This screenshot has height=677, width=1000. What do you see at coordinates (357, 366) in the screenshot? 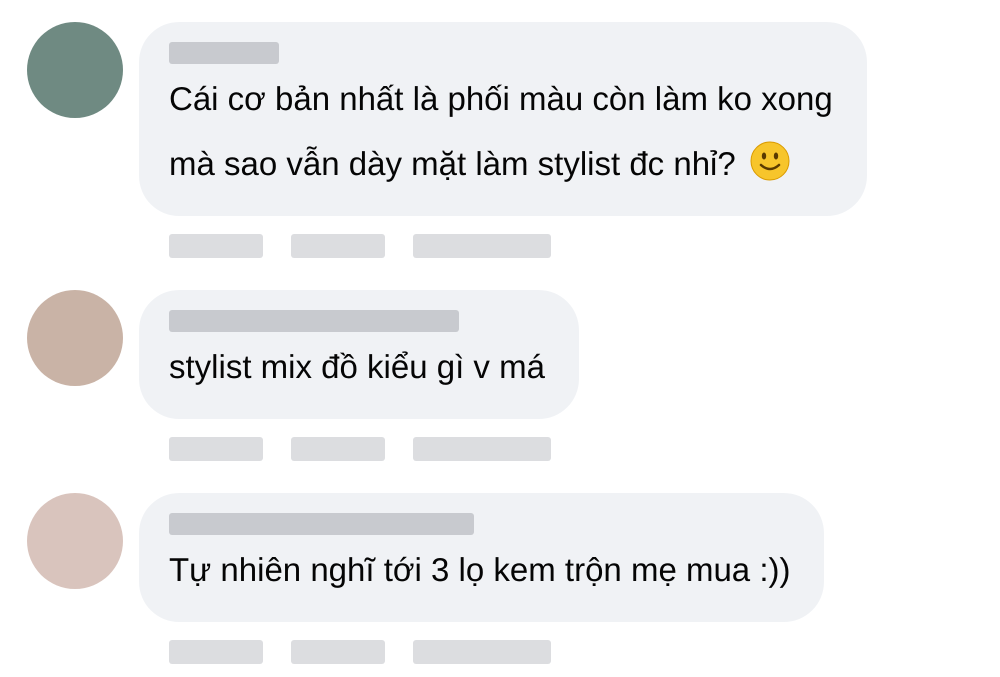
I see `comment-text: stylist mix đồ kiểu gì v má` at bounding box center [357, 366].